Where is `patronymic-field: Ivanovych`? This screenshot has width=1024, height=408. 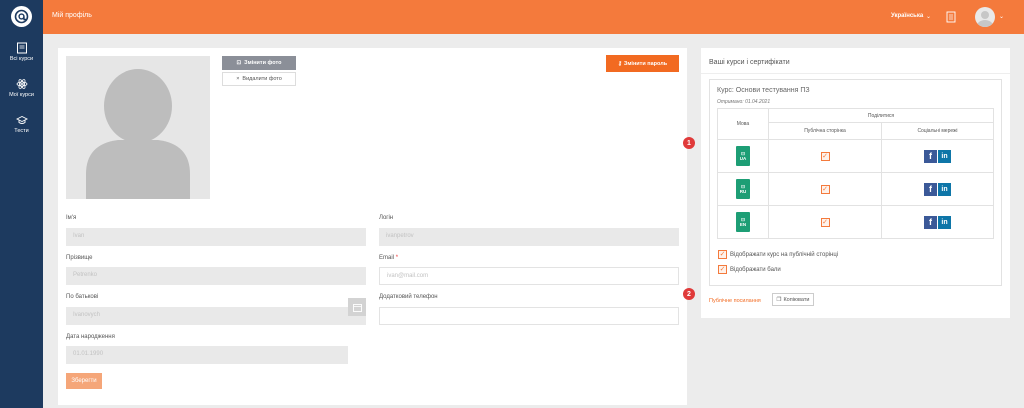
patronymic-field: Ivanovych is located at coordinates (216, 316).